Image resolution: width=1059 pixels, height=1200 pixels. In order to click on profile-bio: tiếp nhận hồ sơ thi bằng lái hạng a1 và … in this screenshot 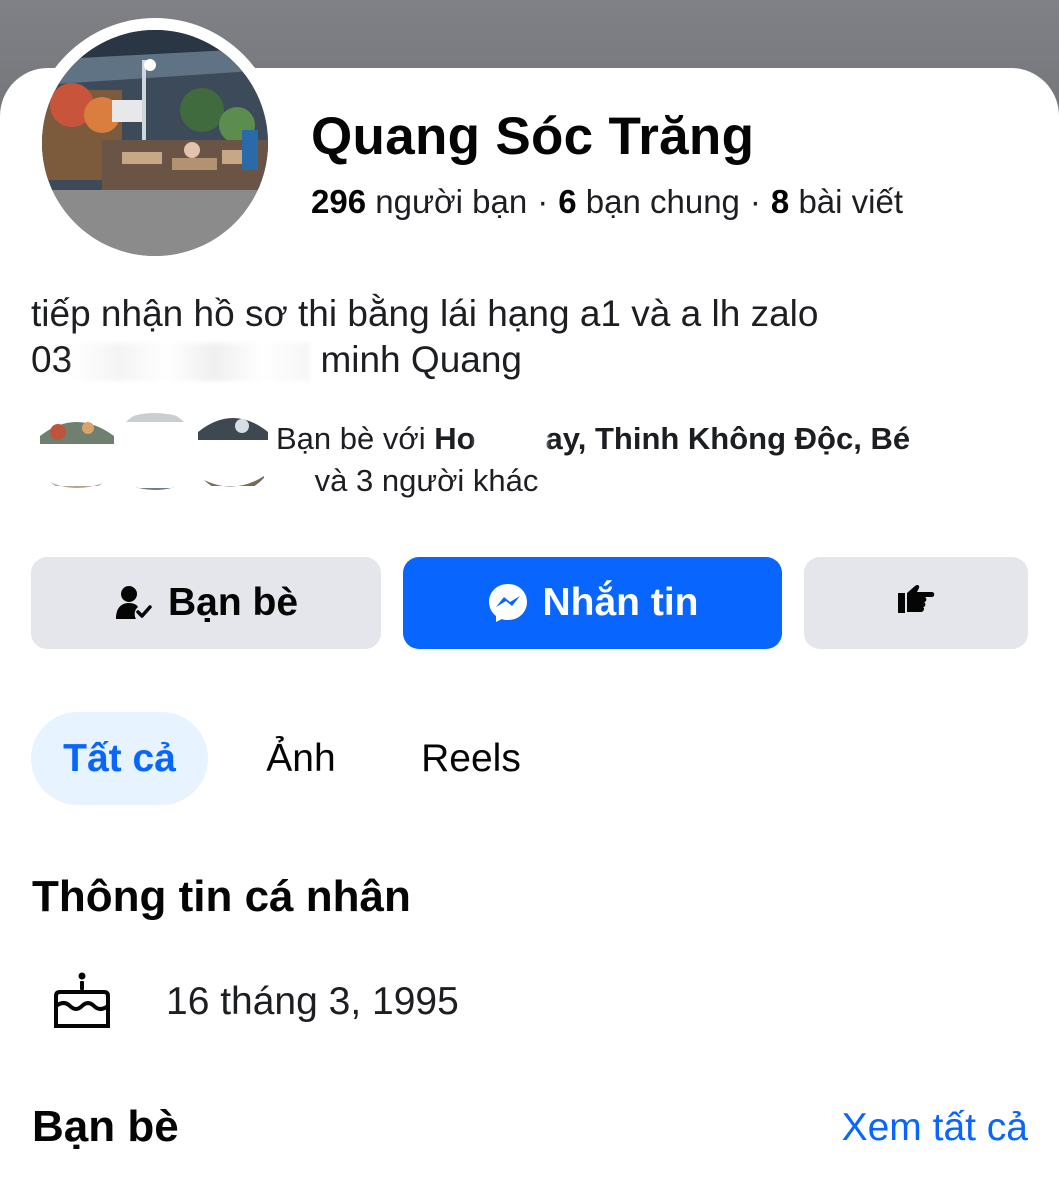, I will do `click(521, 337)`.